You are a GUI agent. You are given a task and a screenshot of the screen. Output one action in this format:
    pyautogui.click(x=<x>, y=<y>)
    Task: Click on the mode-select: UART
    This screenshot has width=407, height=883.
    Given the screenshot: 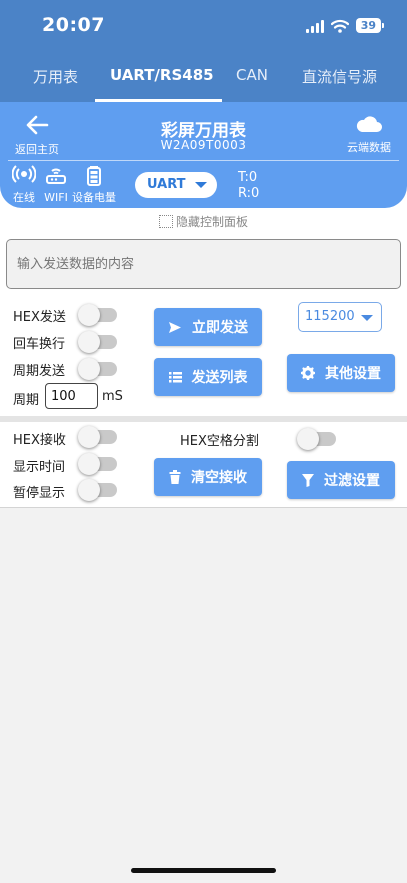 What is the action you would take?
    pyautogui.click(x=176, y=185)
    